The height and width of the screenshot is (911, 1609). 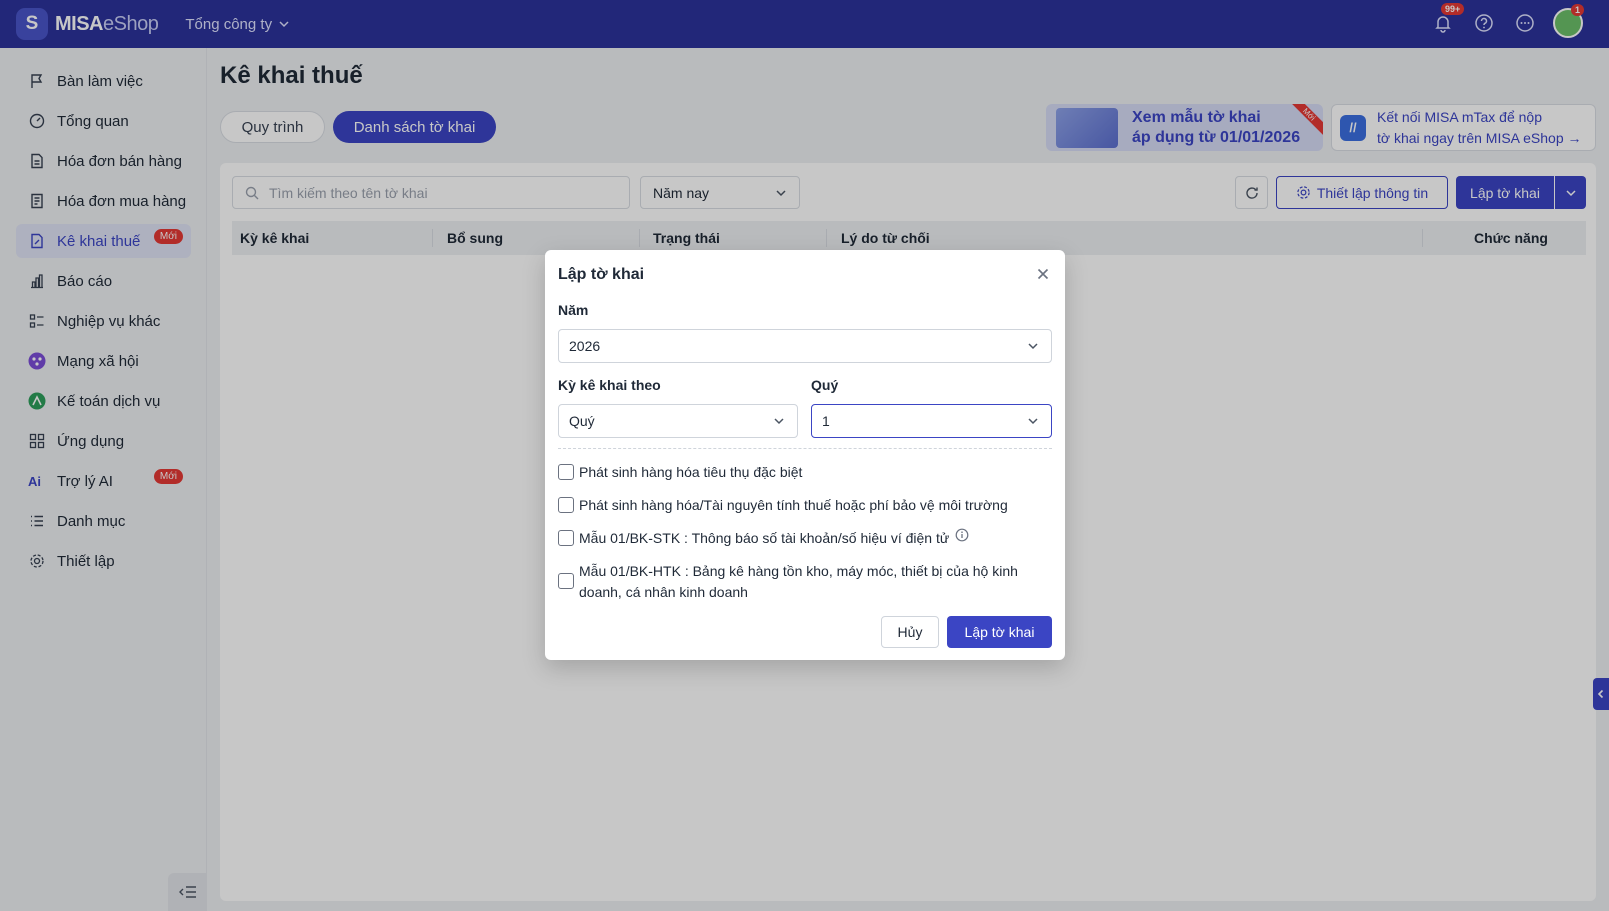 What do you see at coordinates (601, 274) in the screenshot?
I see `dialog-title: Lập tờ khai` at bounding box center [601, 274].